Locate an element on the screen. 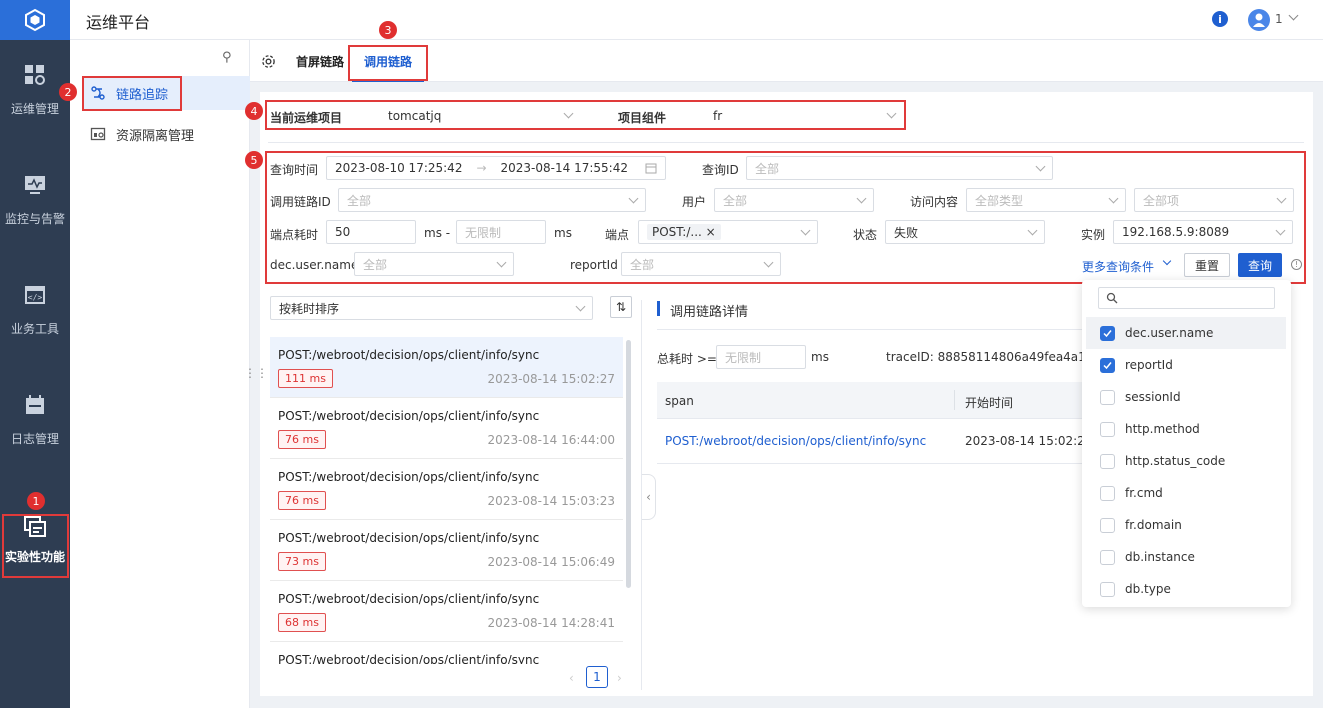  query-id-select: 全部 is located at coordinates (899, 168).